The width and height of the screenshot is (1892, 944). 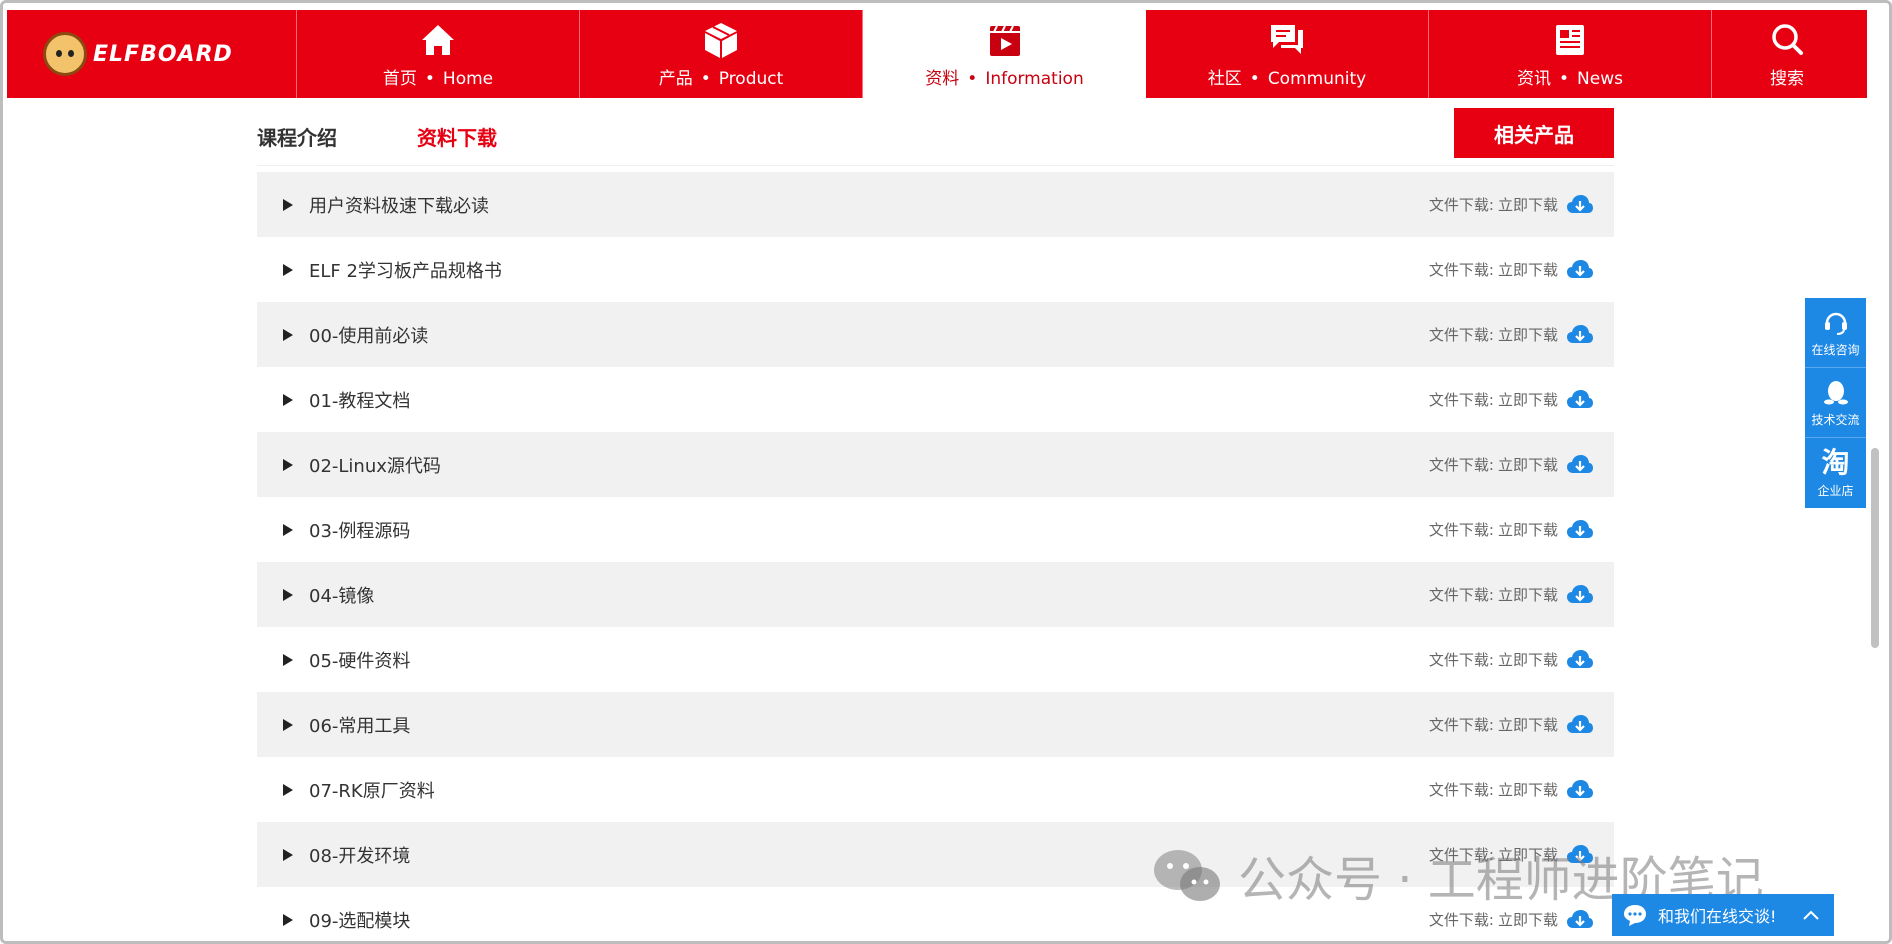 What do you see at coordinates (360, 401) in the screenshot?
I see `list-item-title: 01-教程文档` at bounding box center [360, 401].